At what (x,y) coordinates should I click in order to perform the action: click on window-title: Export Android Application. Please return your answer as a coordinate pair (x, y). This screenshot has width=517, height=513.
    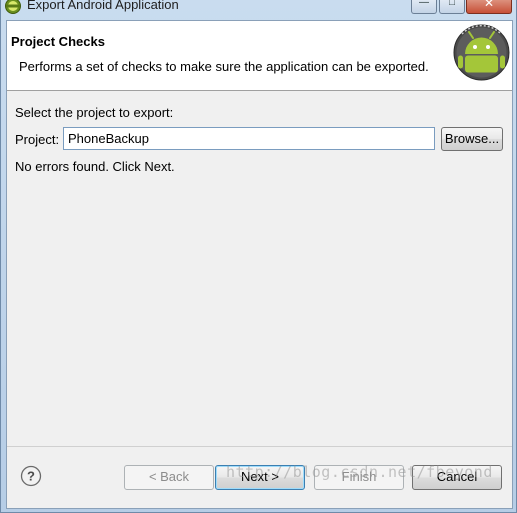
    Looking at the image, I should click on (103, 6).